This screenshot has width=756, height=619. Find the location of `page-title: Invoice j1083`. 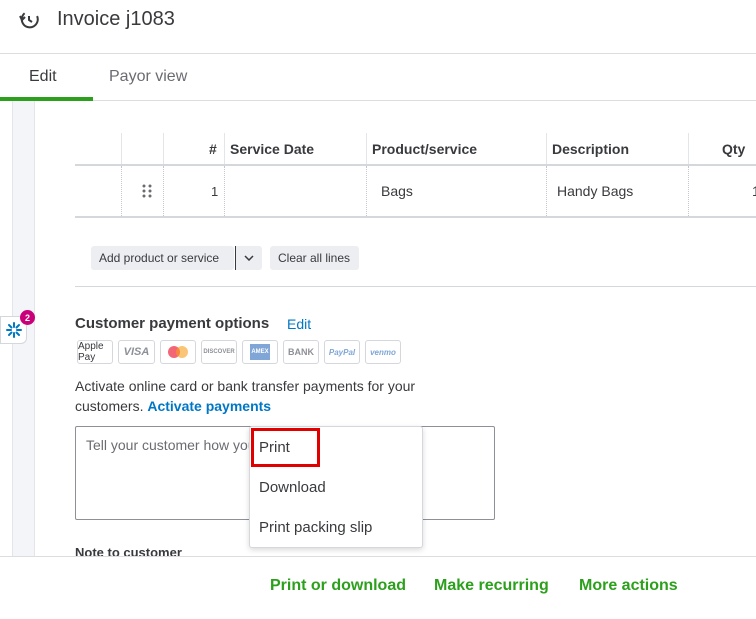

page-title: Invoice j1083 is located at coordinates (116, 19).